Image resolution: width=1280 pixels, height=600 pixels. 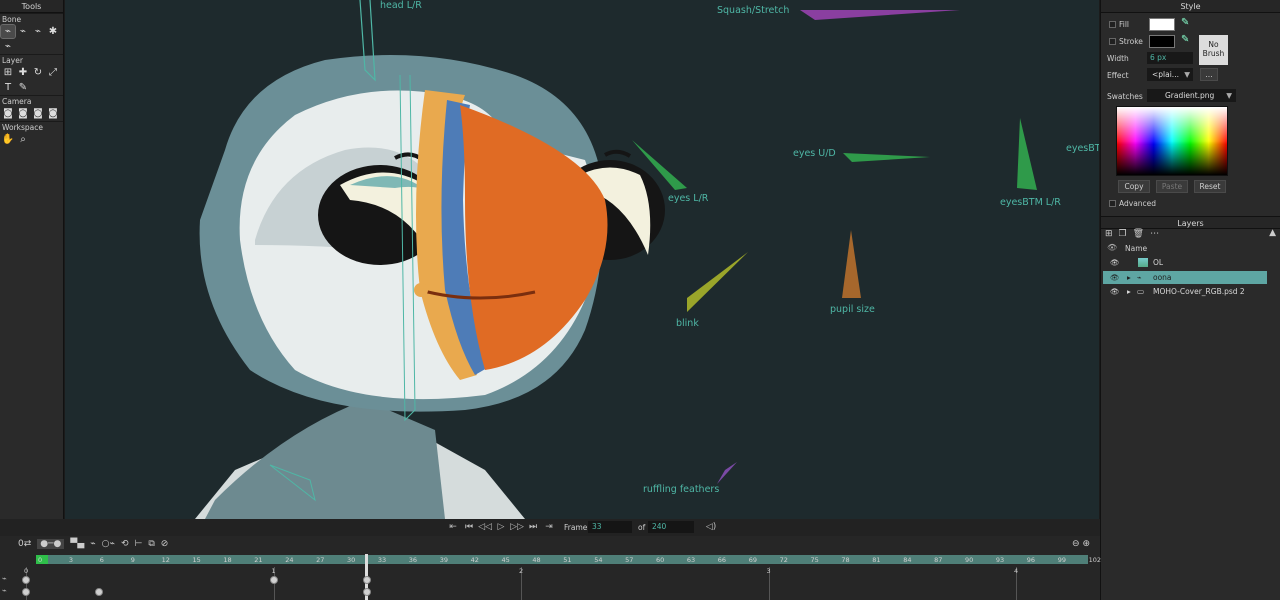 I want to click on translate-layer-tool-icon: ✚, so click(x=23, y=72).